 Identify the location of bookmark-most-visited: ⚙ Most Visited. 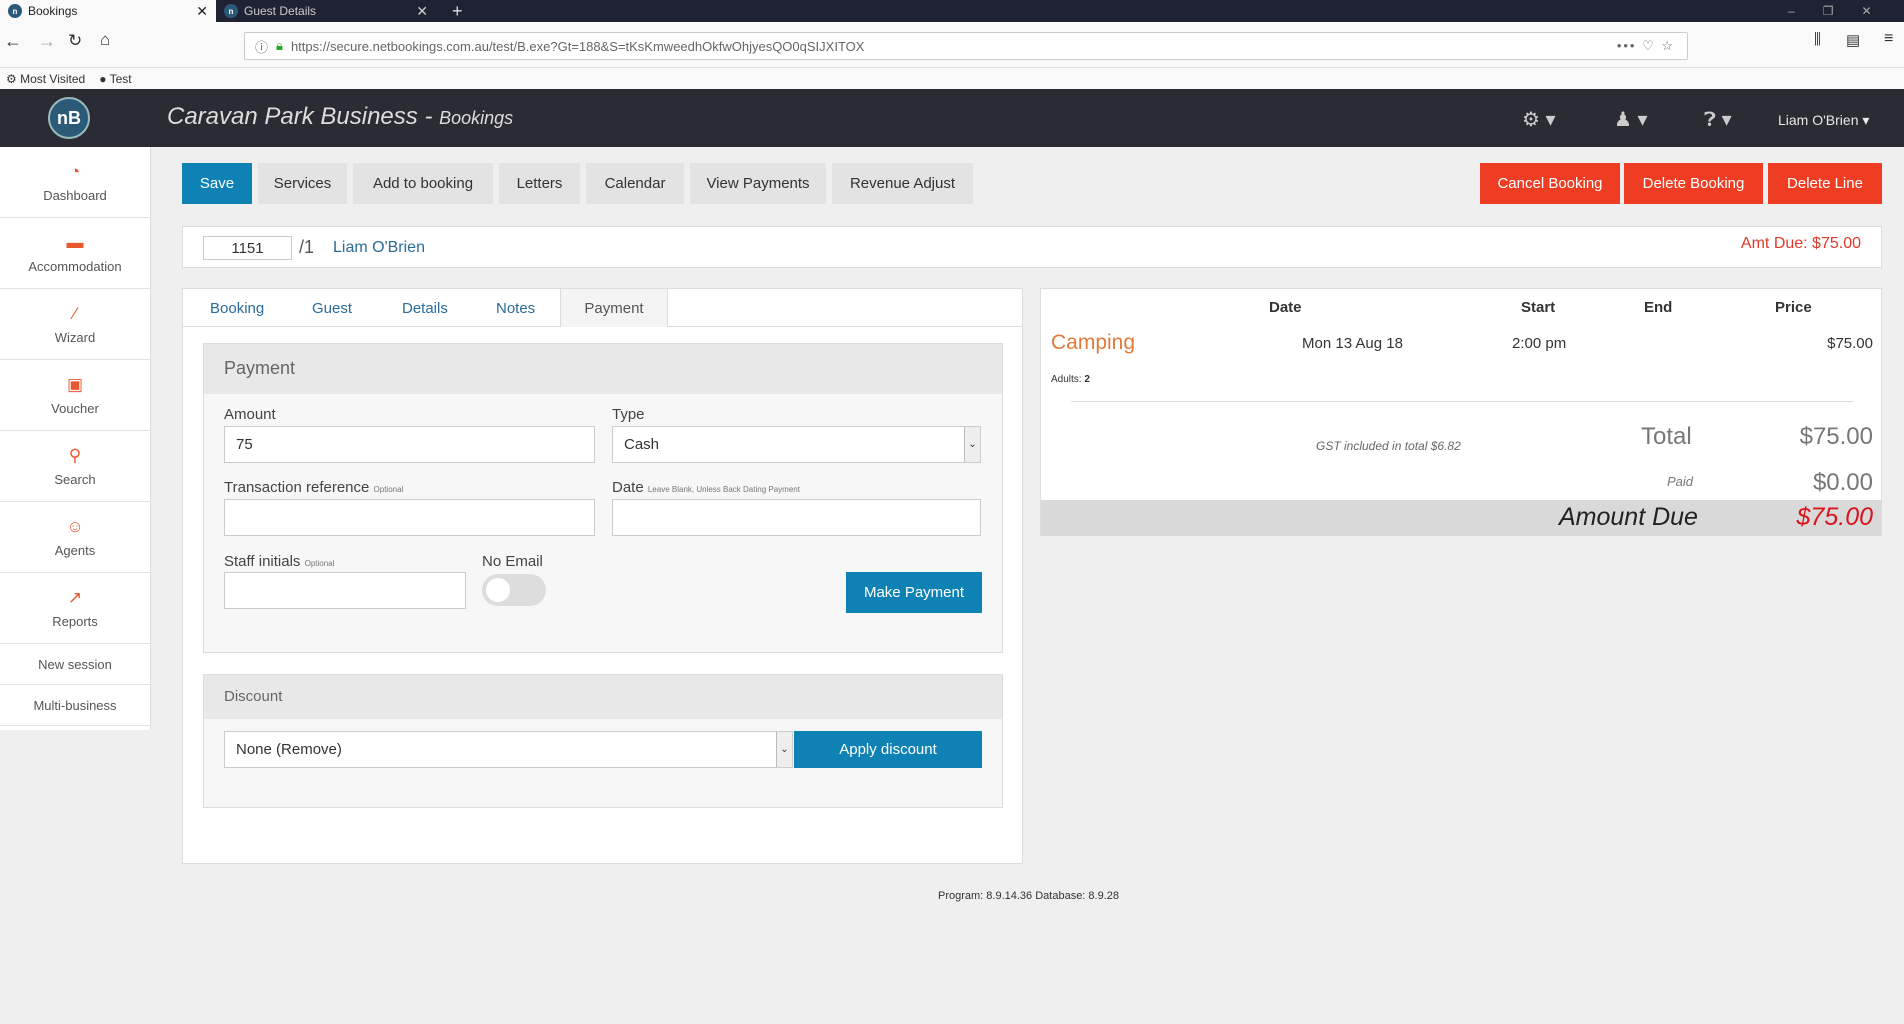
(45, 79).